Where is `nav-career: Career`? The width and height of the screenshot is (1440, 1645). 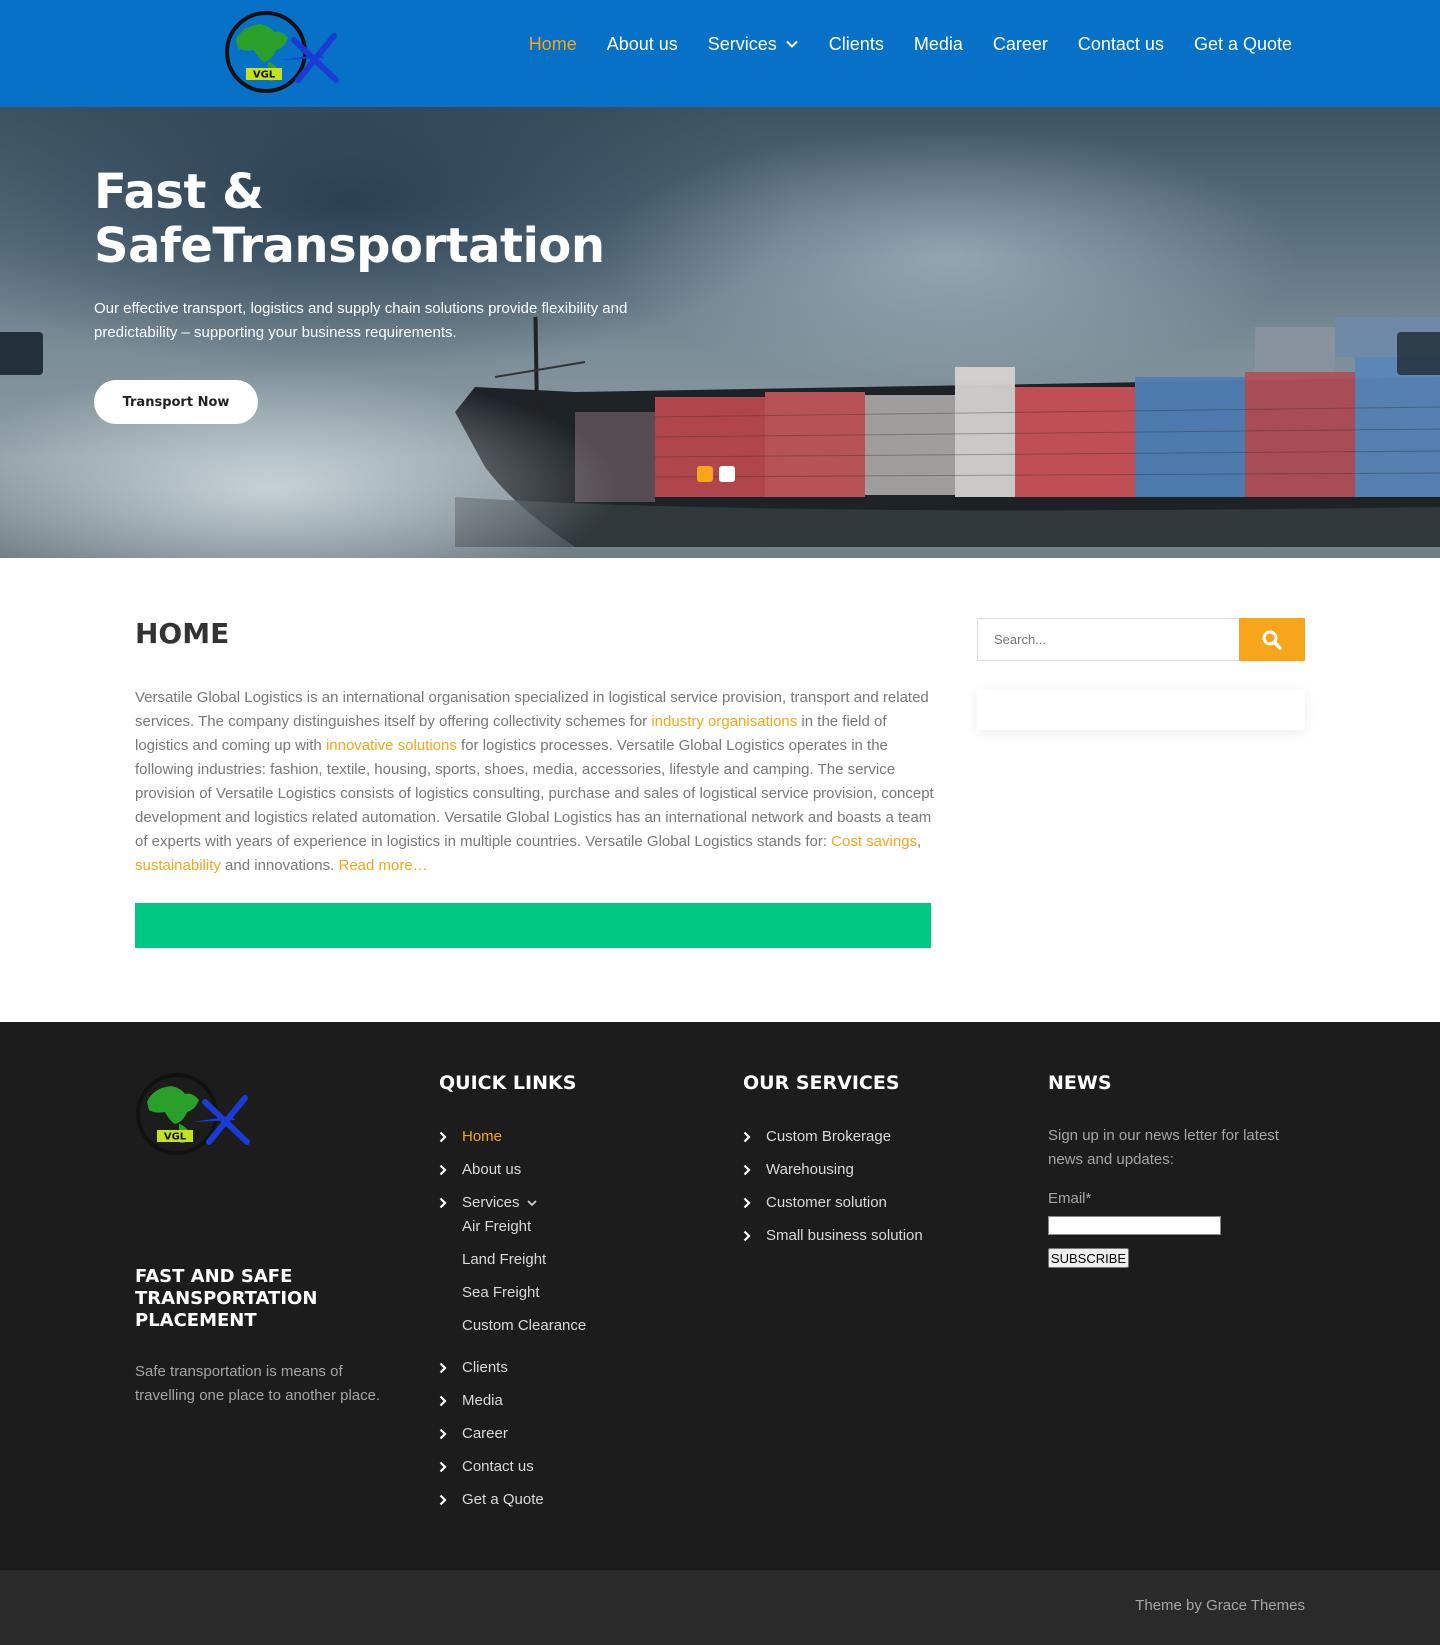 nav-career: Career is located at coordinates (1020, 44).